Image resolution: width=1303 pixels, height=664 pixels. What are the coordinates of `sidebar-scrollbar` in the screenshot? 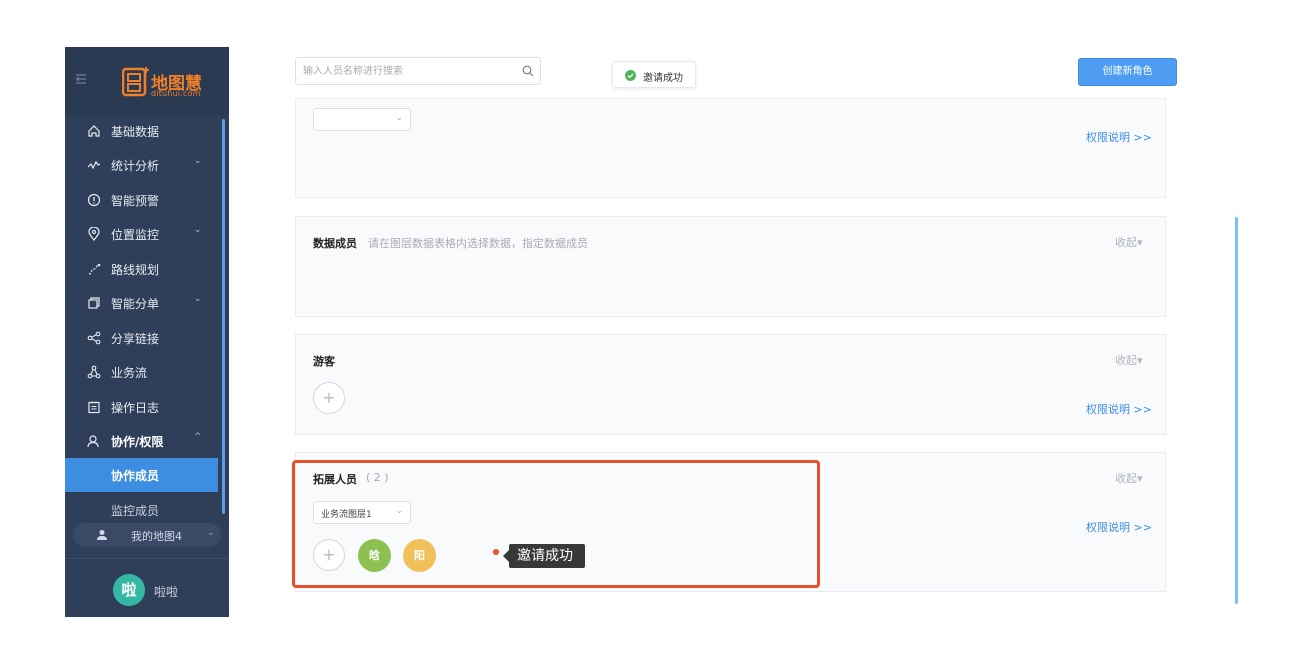 It's located at (223, 316).